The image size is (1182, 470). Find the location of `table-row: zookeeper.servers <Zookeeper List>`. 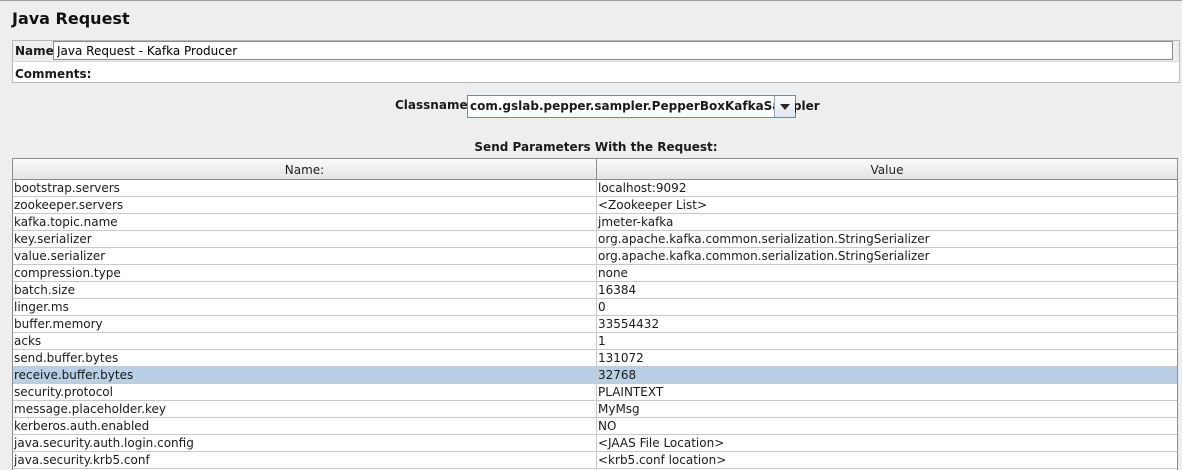

table-row: zookeeper.servers <Zookeeper List> is located at coordinates (595, 205).